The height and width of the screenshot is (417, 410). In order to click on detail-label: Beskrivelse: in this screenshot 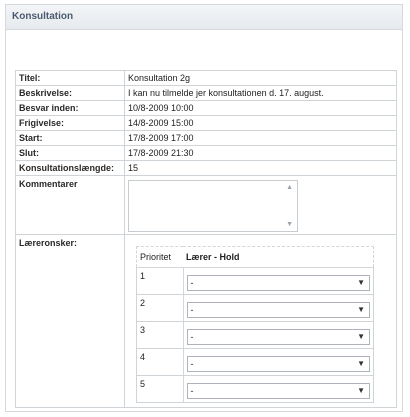, I will do `click(70, 93)`.